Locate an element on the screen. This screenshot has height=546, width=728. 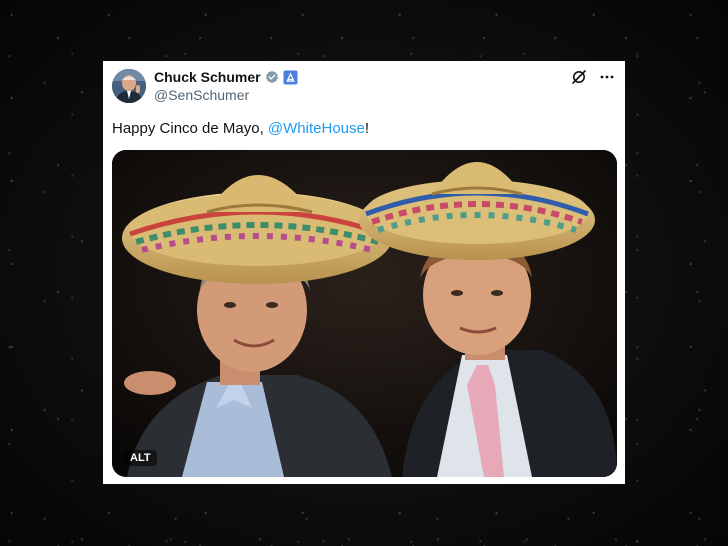
verified-badge-icon is located at coordinates (272, 77).